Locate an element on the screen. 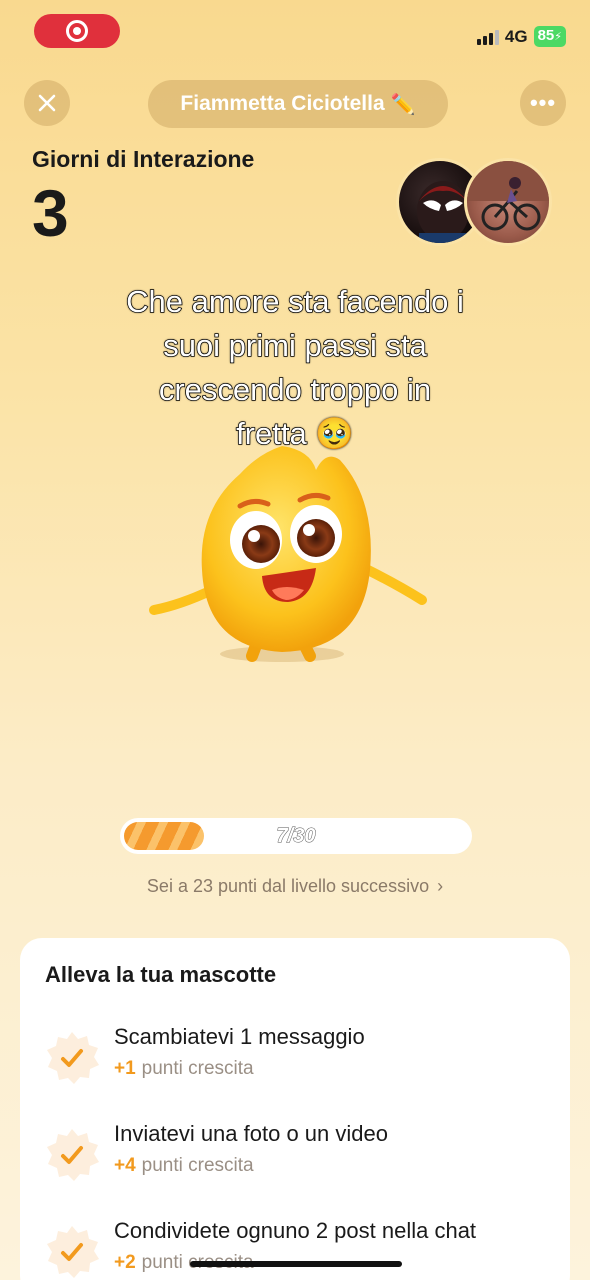 This screenshot has width=590, height=1280. home-indicator is located at coordinates (296, 1264).